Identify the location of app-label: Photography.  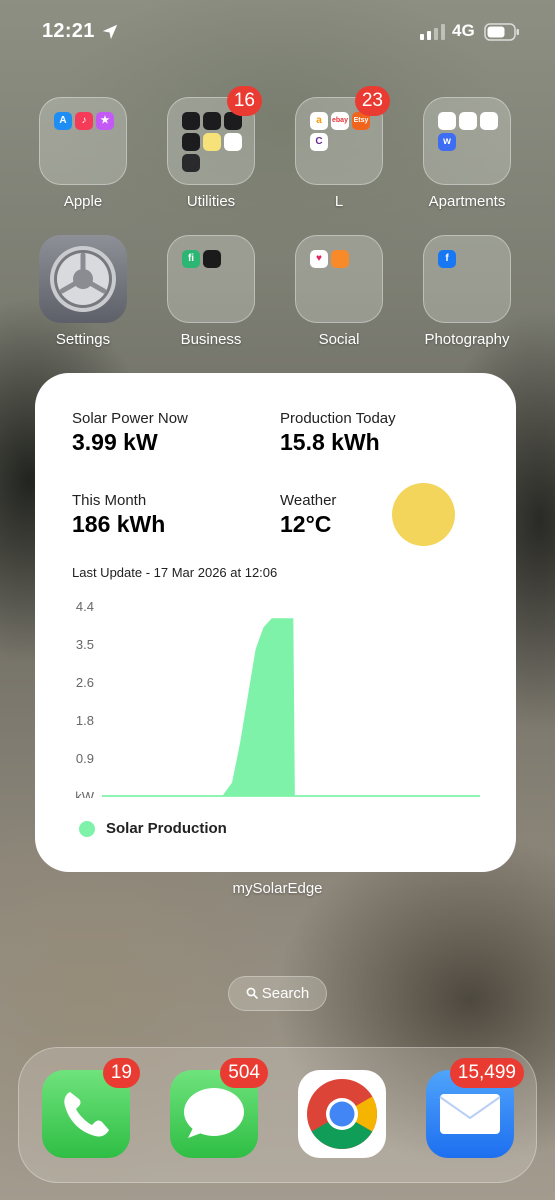
(467, 339).